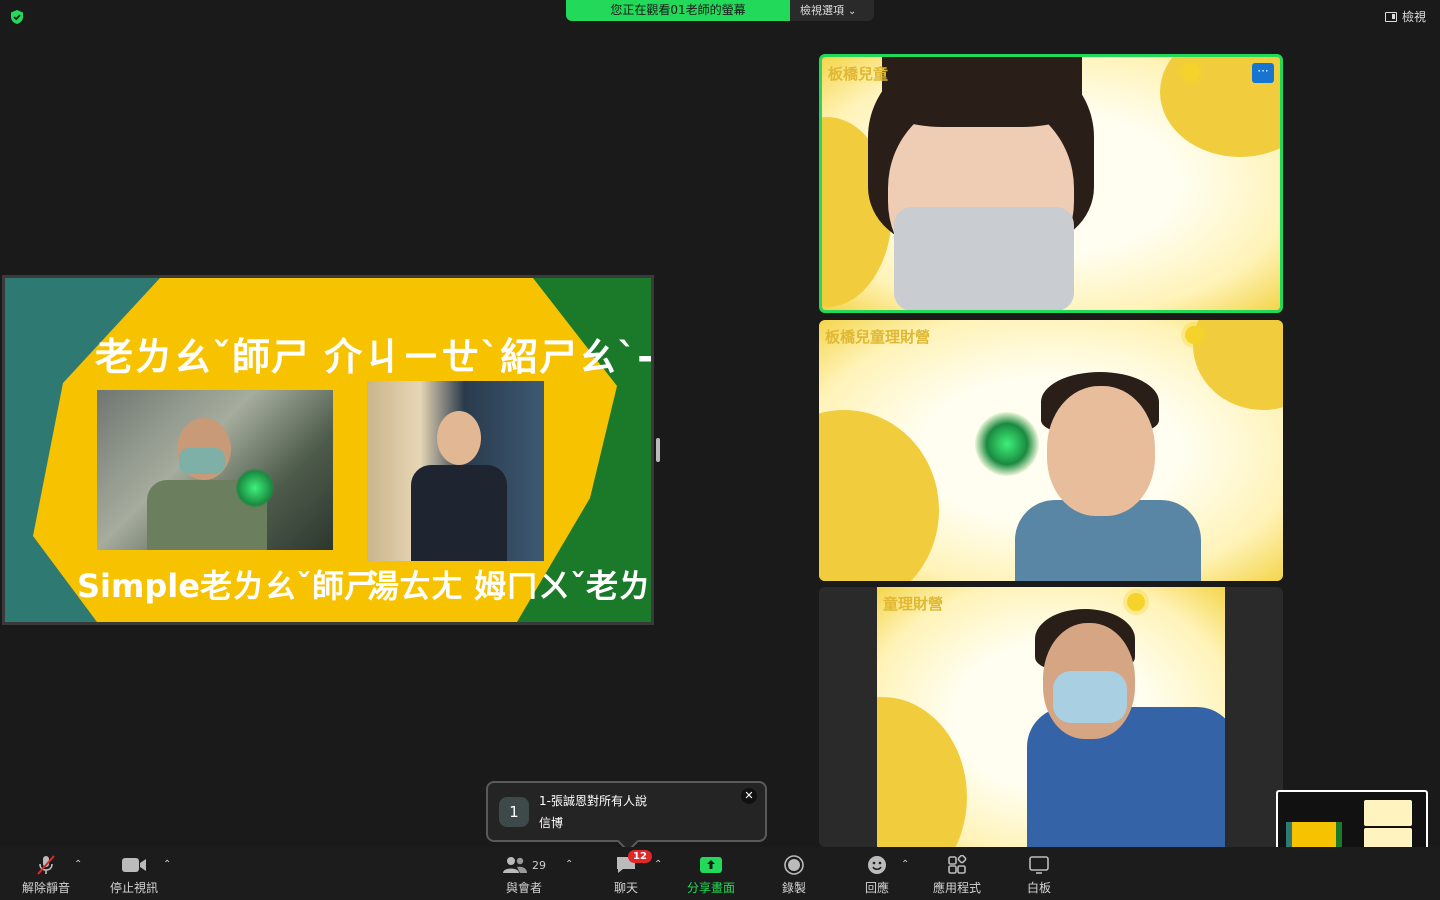  Describe the element at coordinates (523, 888) in the screenshot. I see `participants-label: 與會者` at that location.